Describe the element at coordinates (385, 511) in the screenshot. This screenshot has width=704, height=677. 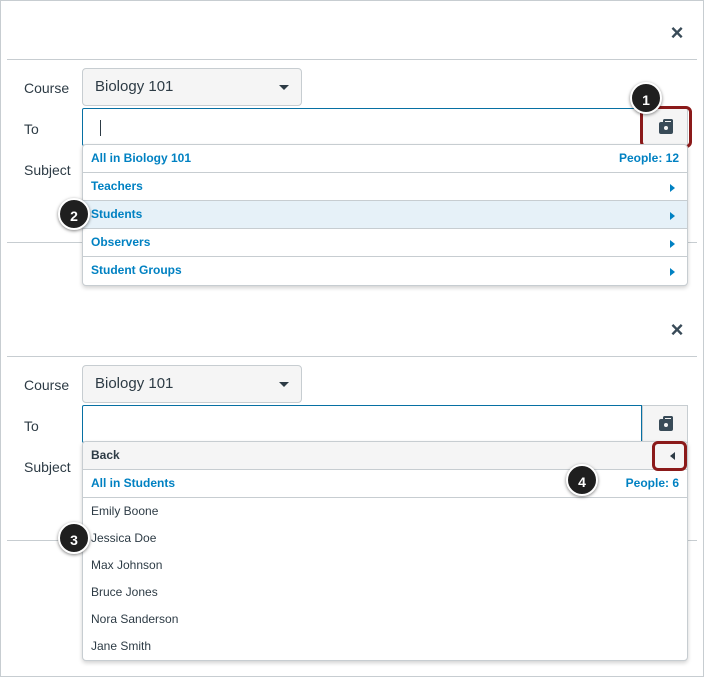
I see `list-item-student: Emily Boone` at that location.